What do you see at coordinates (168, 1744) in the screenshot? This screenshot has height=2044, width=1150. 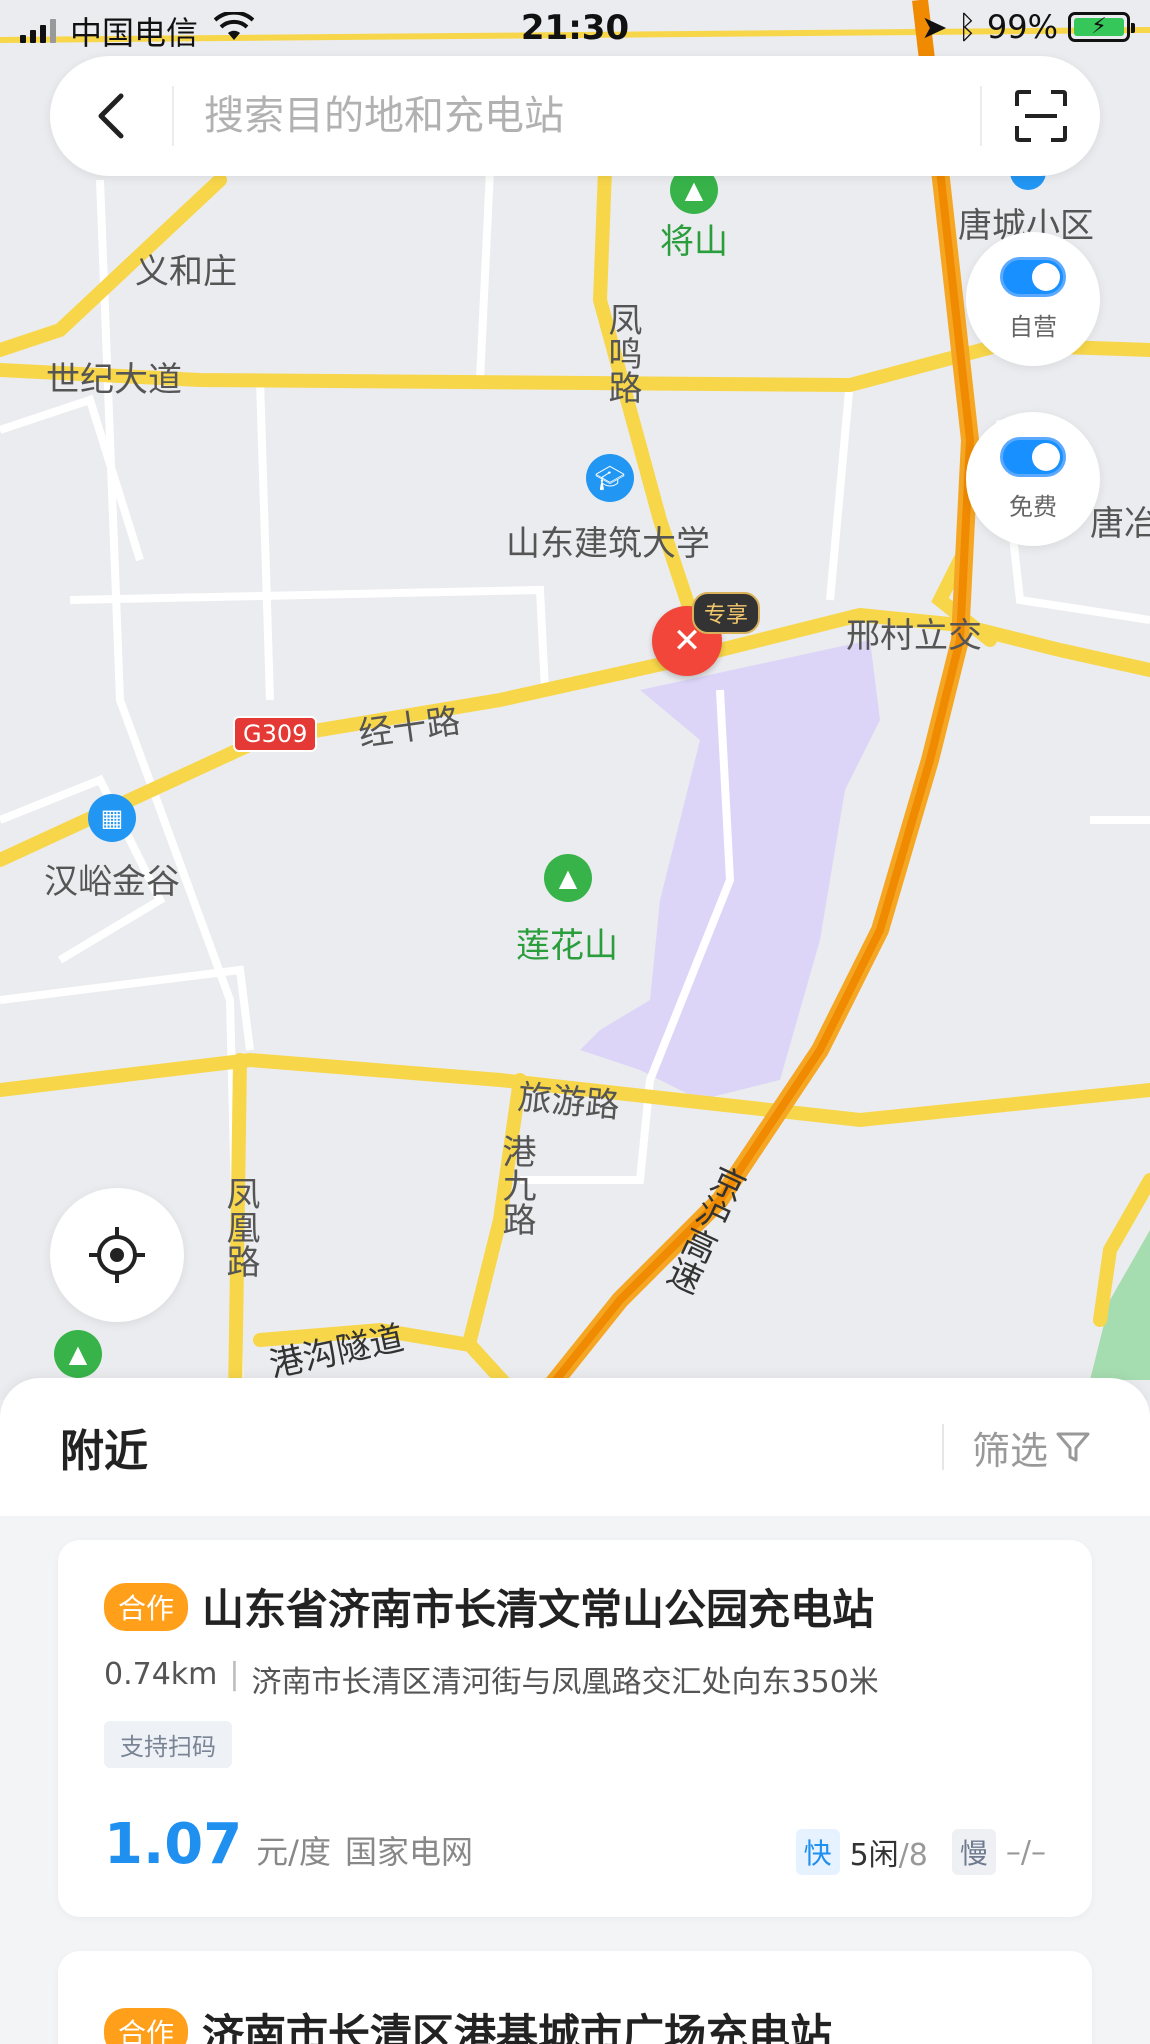 I see `scan-support-tag: 支持扫码` at bounding box center [168, 1744].